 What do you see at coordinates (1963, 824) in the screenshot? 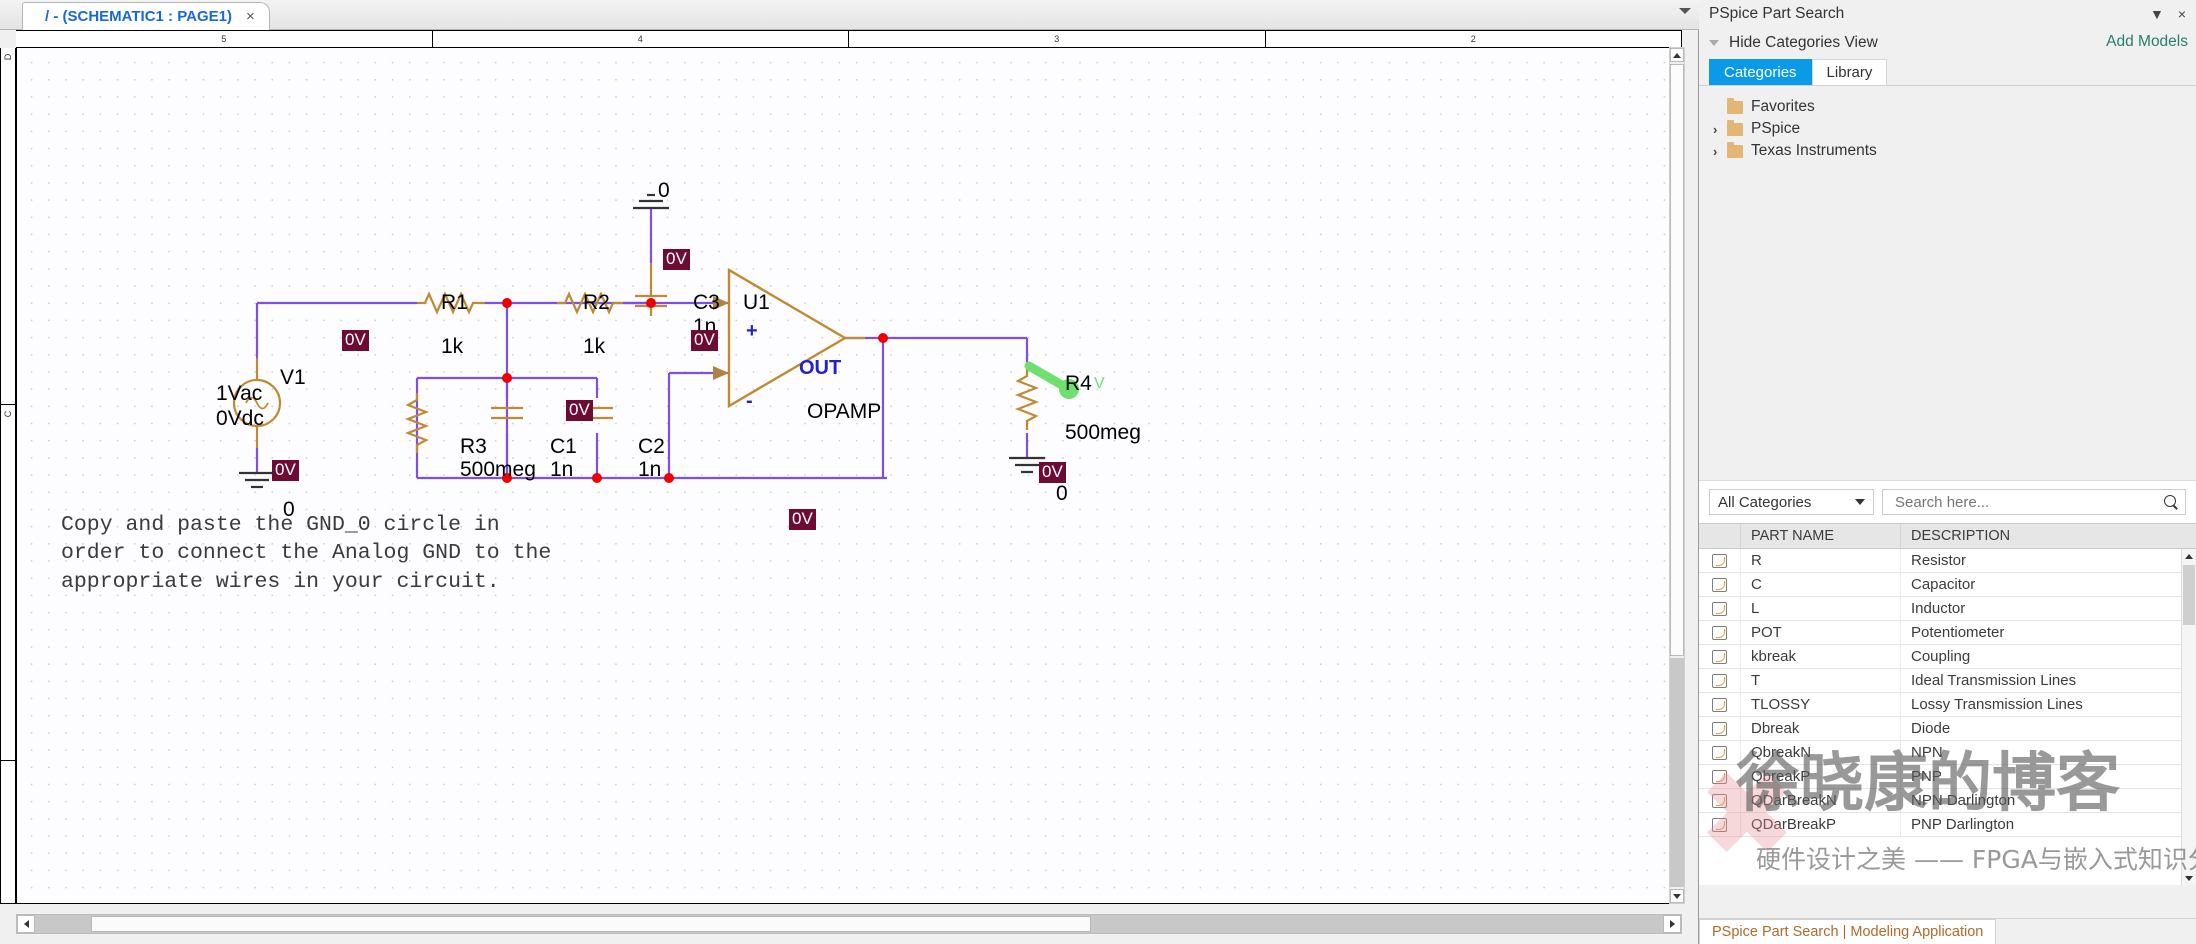
I see `part-description-cell: PNP Darlington` at bounding box center [1963, 824].